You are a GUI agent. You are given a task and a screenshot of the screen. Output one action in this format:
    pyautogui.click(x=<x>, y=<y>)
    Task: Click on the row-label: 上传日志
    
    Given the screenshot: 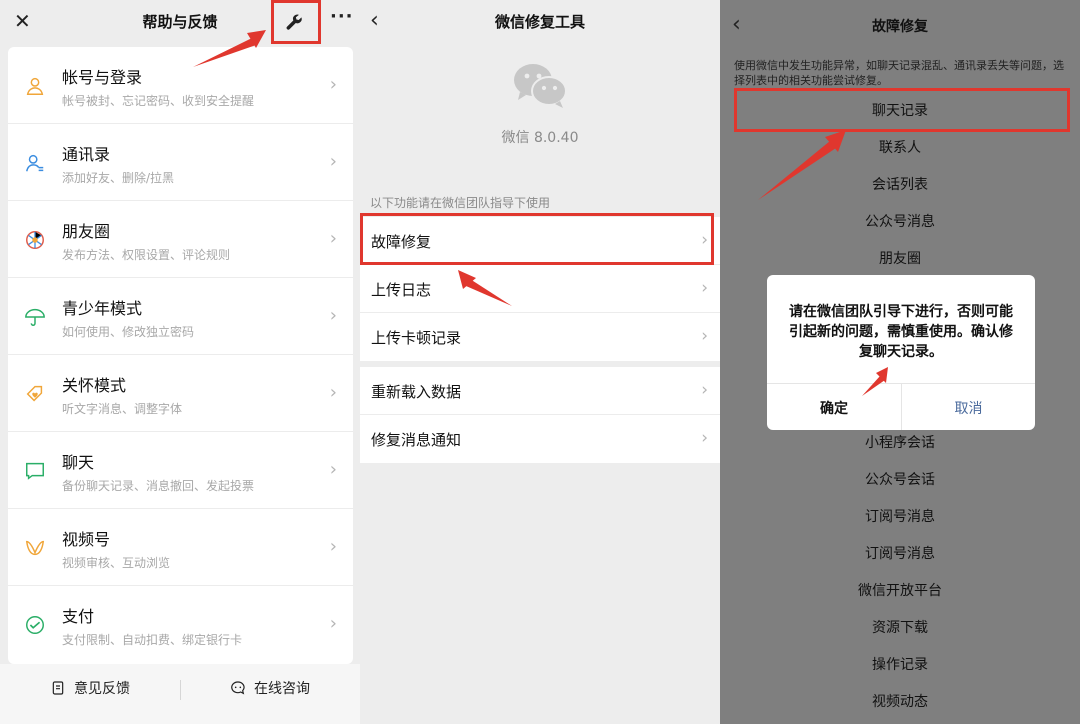 What is the action you would take?
    pyautogui.click(x=401, y=290)
    